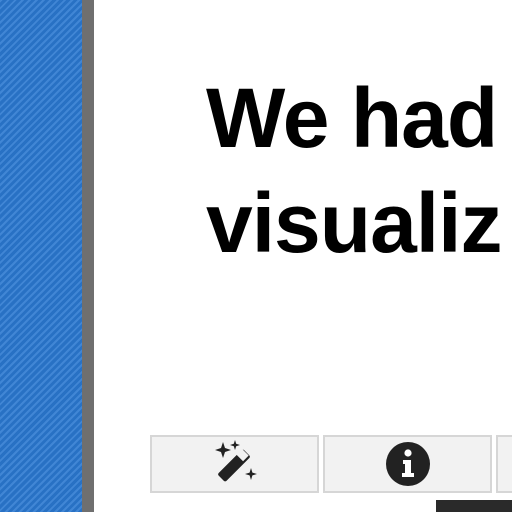 This screenshot has height=512, width=512. I want to click on info-button, so click(407, 464).